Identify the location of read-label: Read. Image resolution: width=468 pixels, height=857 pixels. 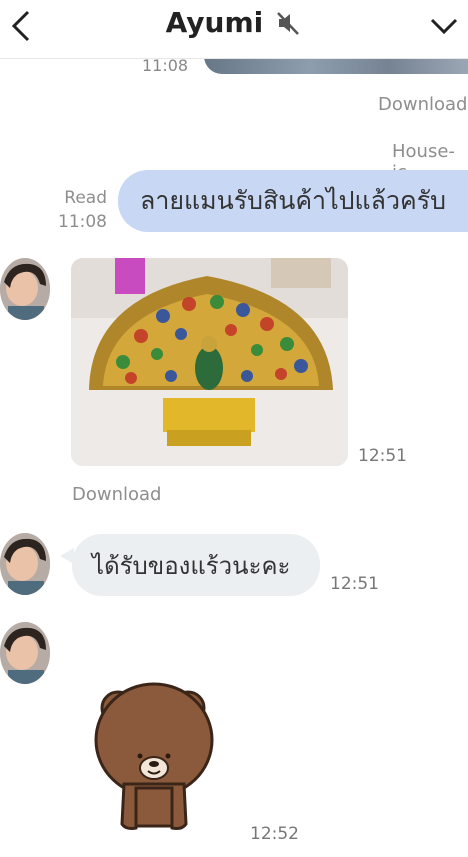
(85, 198).